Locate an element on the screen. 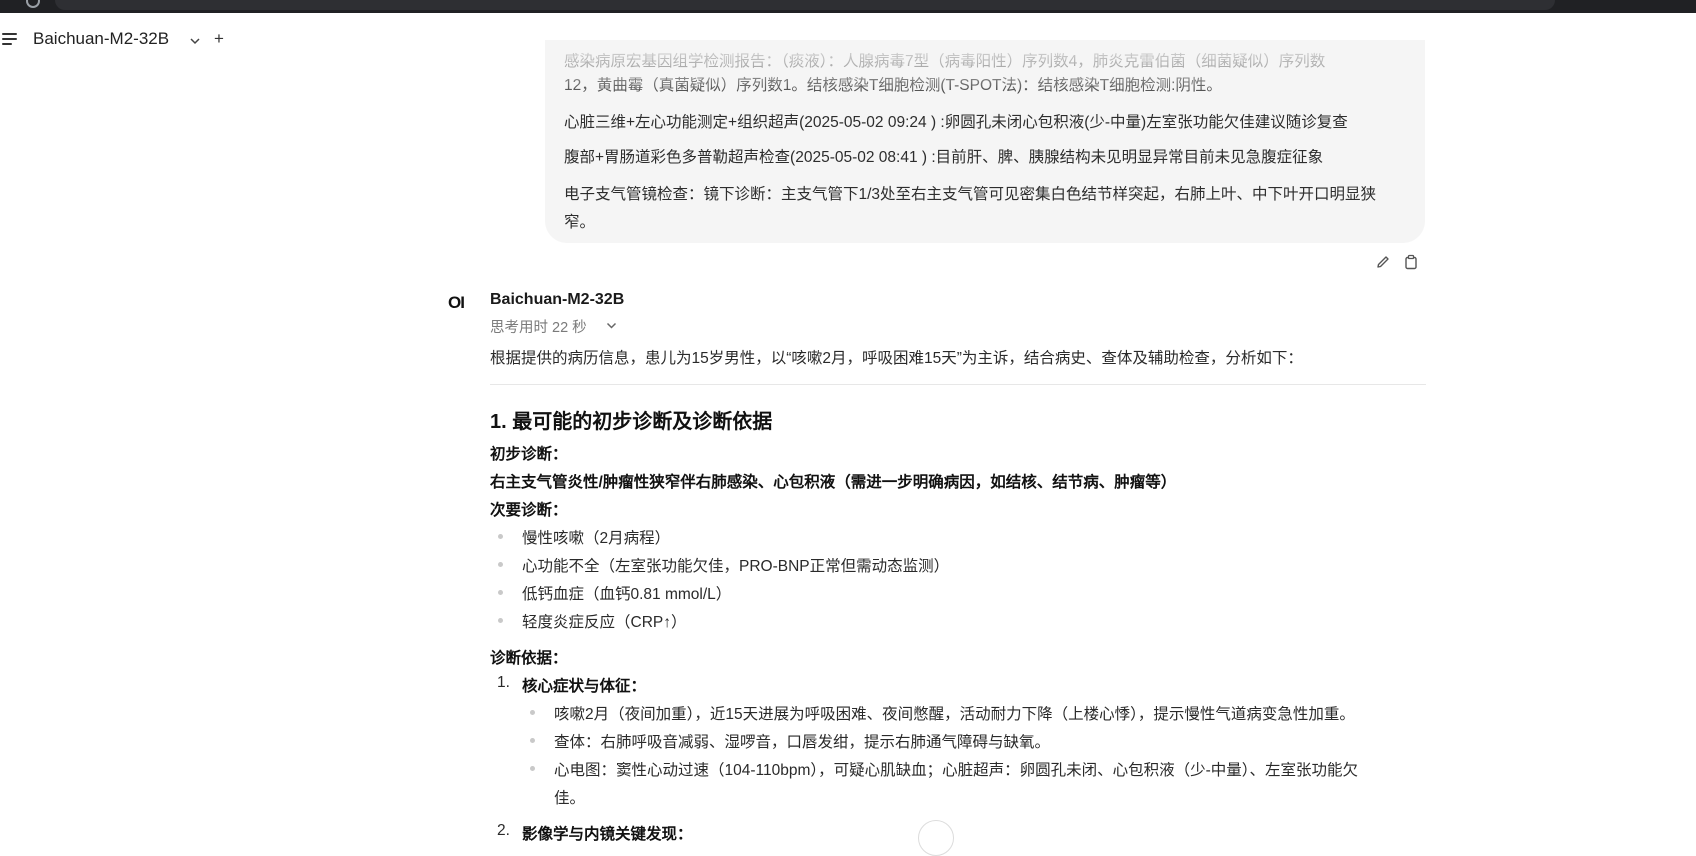  list-item-continuation: 佳。 is located at coordinates (570, 798).